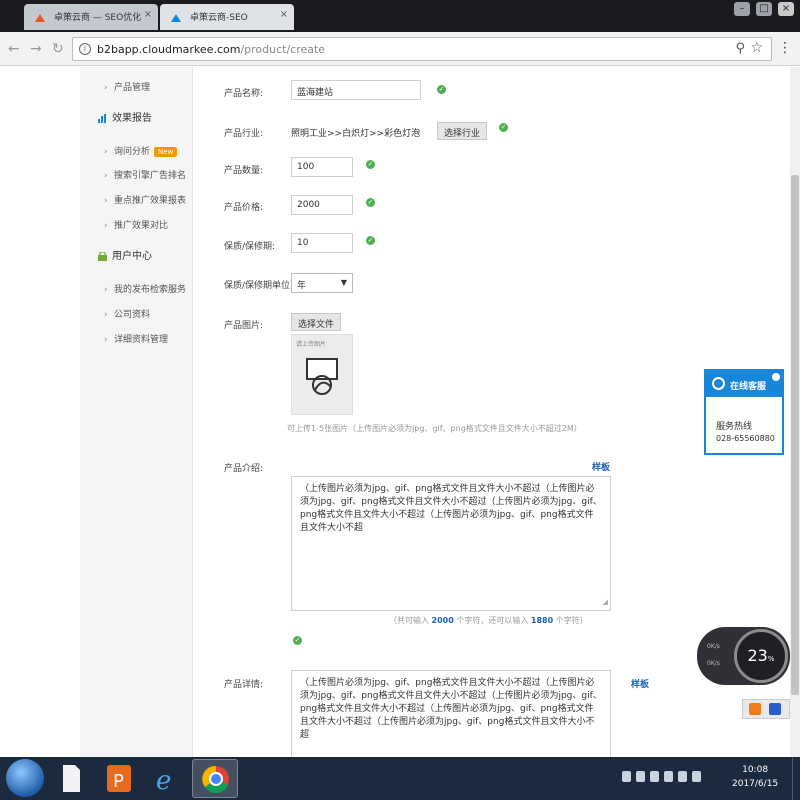 This screenshot has height=800, width=800. I want to click on browser-tab-bar: 卓策云商 — SEO优化 × 卓策云商-SEO × – □ ×, so click(400, 16).